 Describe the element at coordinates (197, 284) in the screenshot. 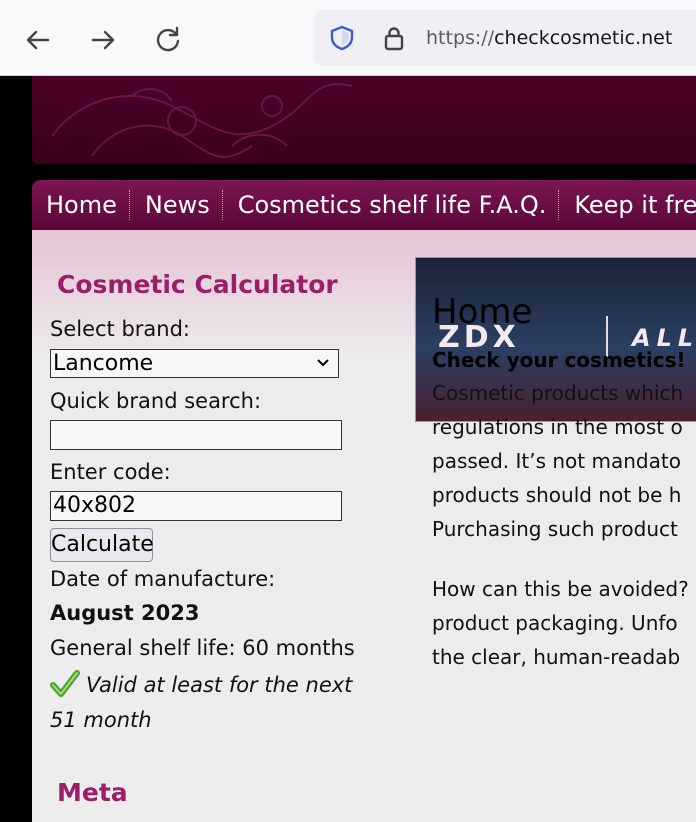

I see `calculator-title: Cosmetic Calculator` at that location.